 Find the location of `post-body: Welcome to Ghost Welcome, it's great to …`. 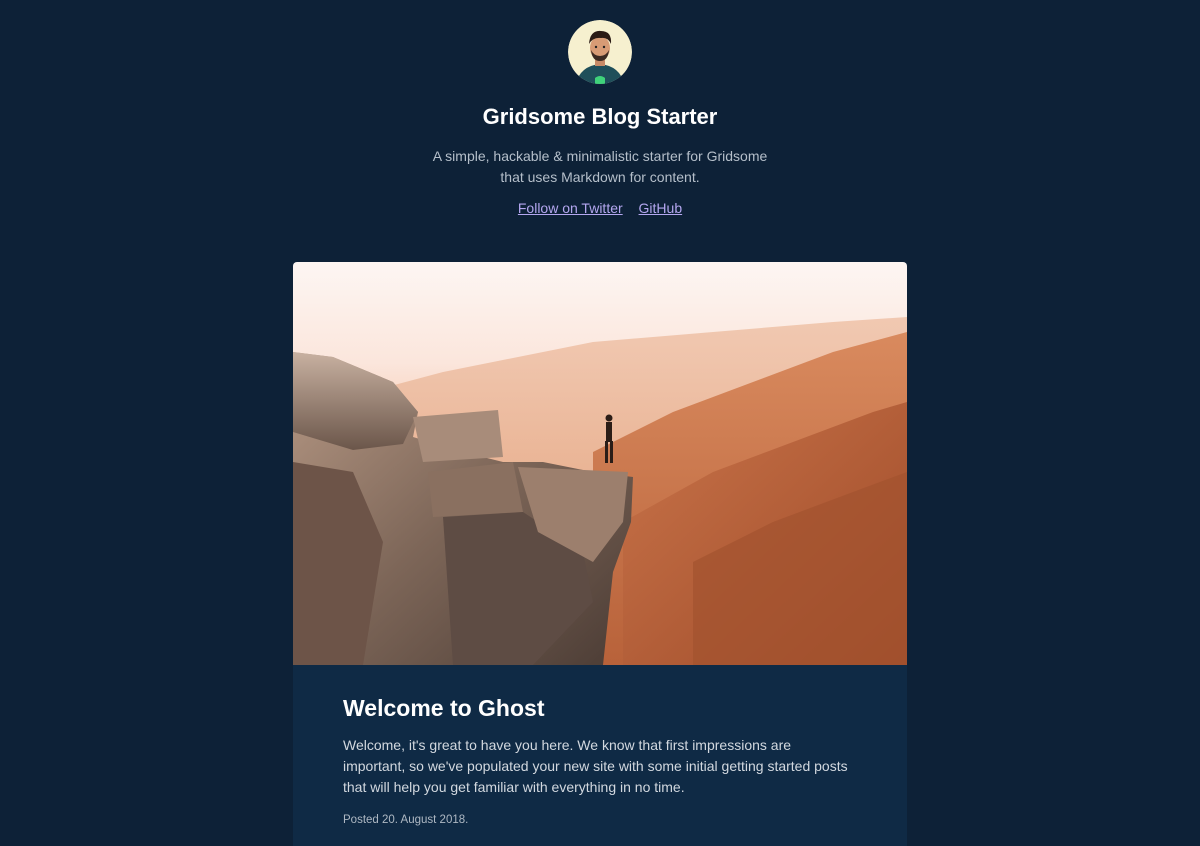

post-body: Welcome to Ghost Welcome, it's great to … is located at coordinates (600, 745).